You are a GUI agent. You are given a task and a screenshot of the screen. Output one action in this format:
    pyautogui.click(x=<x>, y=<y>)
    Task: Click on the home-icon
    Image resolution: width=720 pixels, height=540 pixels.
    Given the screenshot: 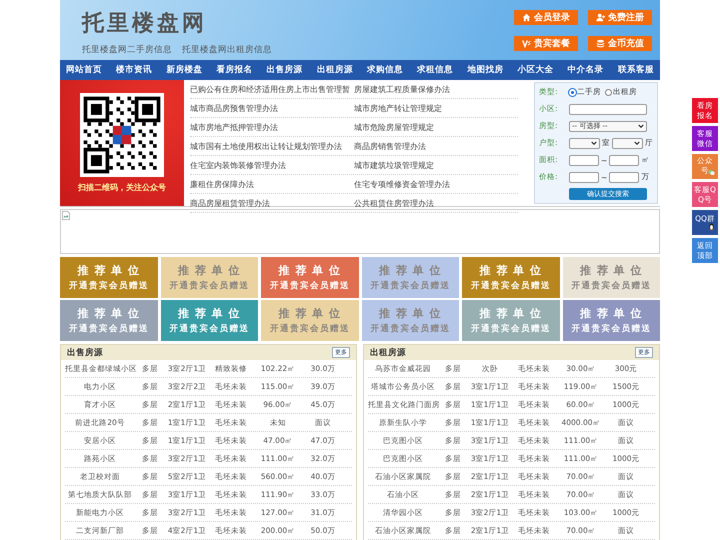 What is the action you would take?
    pyautogui.click(x=526, y=17)
    